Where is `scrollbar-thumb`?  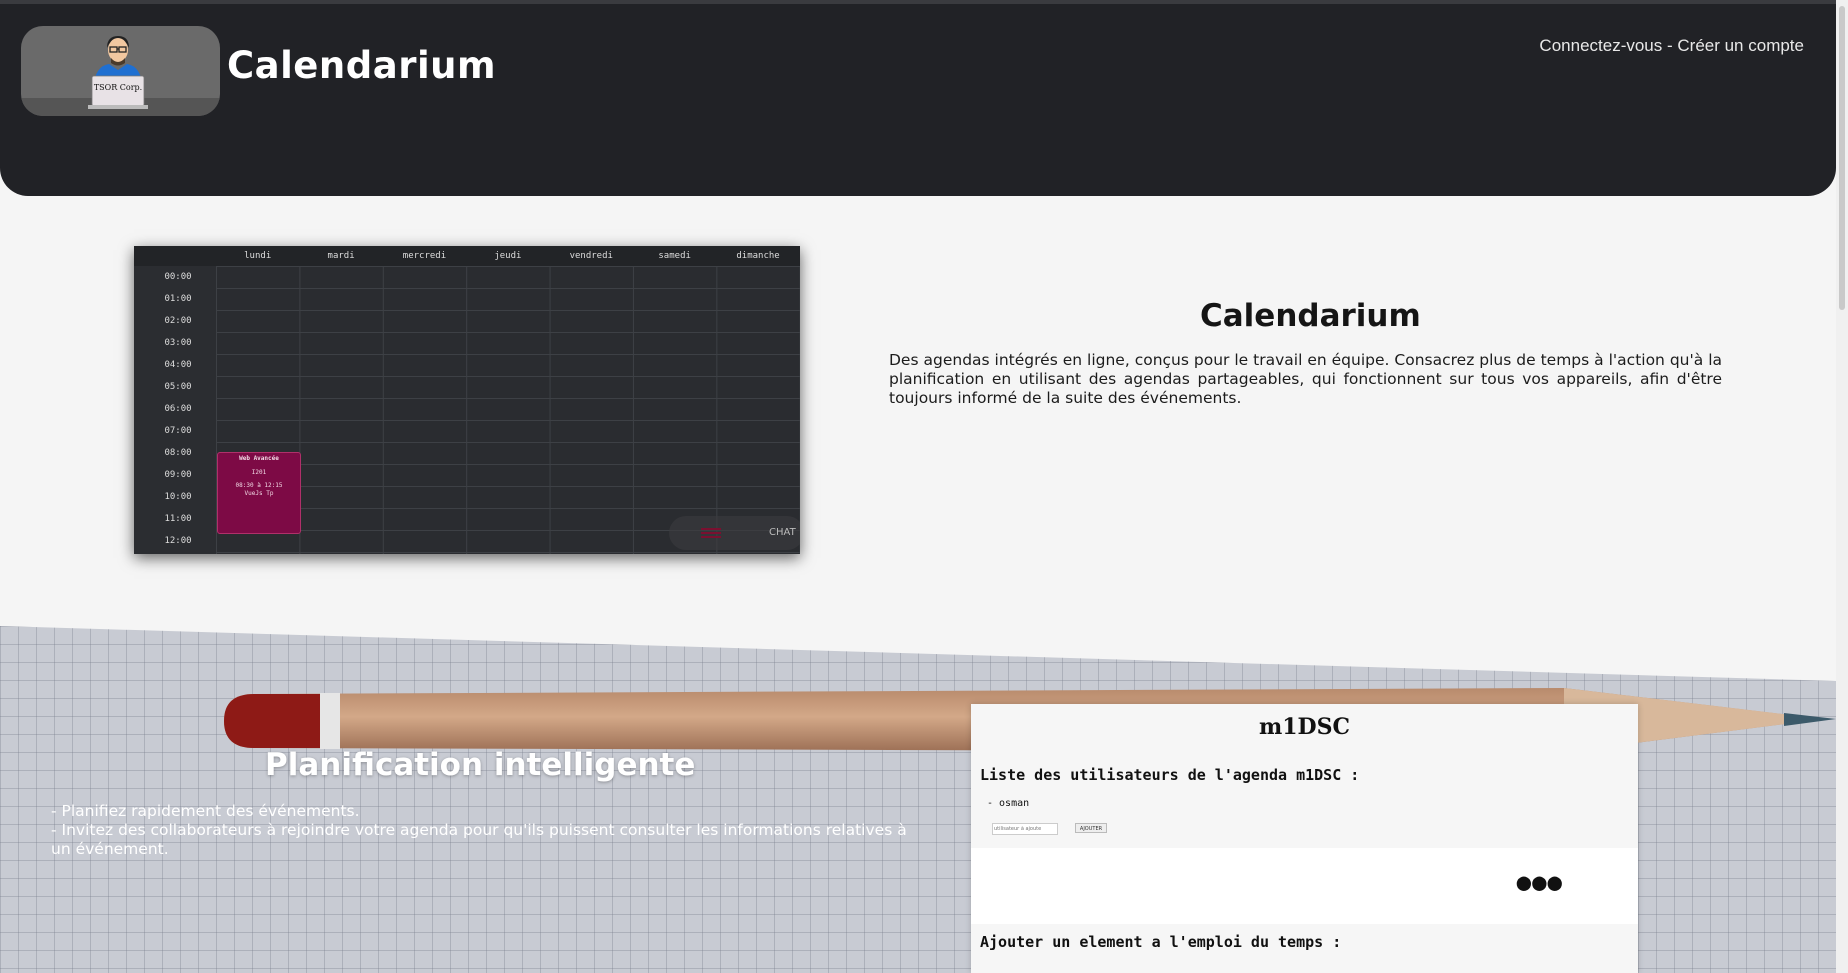 scrollbar-thumb is located at coordinates (1842, 158).